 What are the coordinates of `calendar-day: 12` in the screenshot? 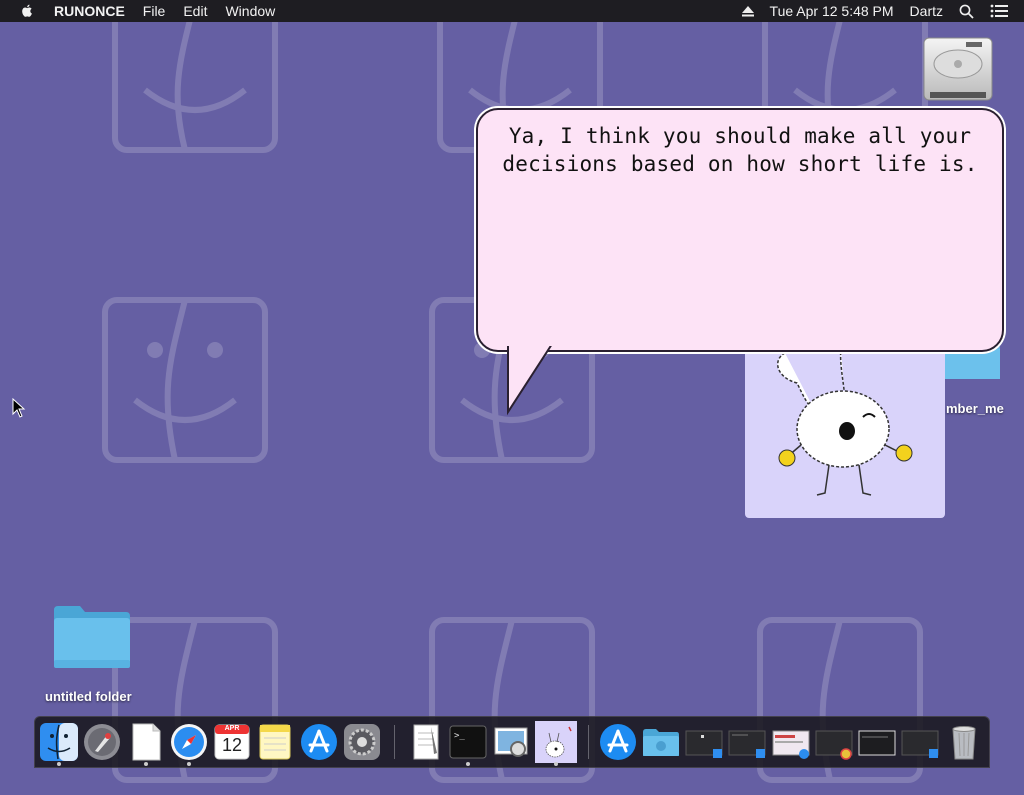 It's located at (232, 745).